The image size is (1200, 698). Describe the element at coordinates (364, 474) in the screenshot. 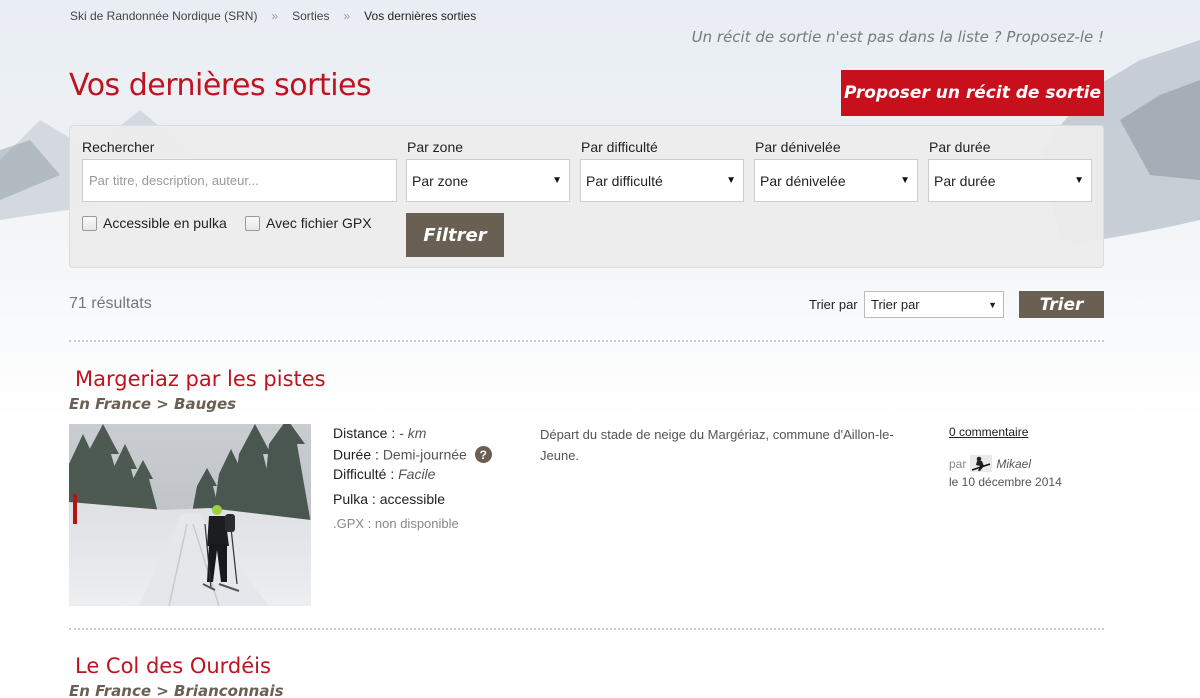

I see `difficulty-label: Difficulté :` at that location.